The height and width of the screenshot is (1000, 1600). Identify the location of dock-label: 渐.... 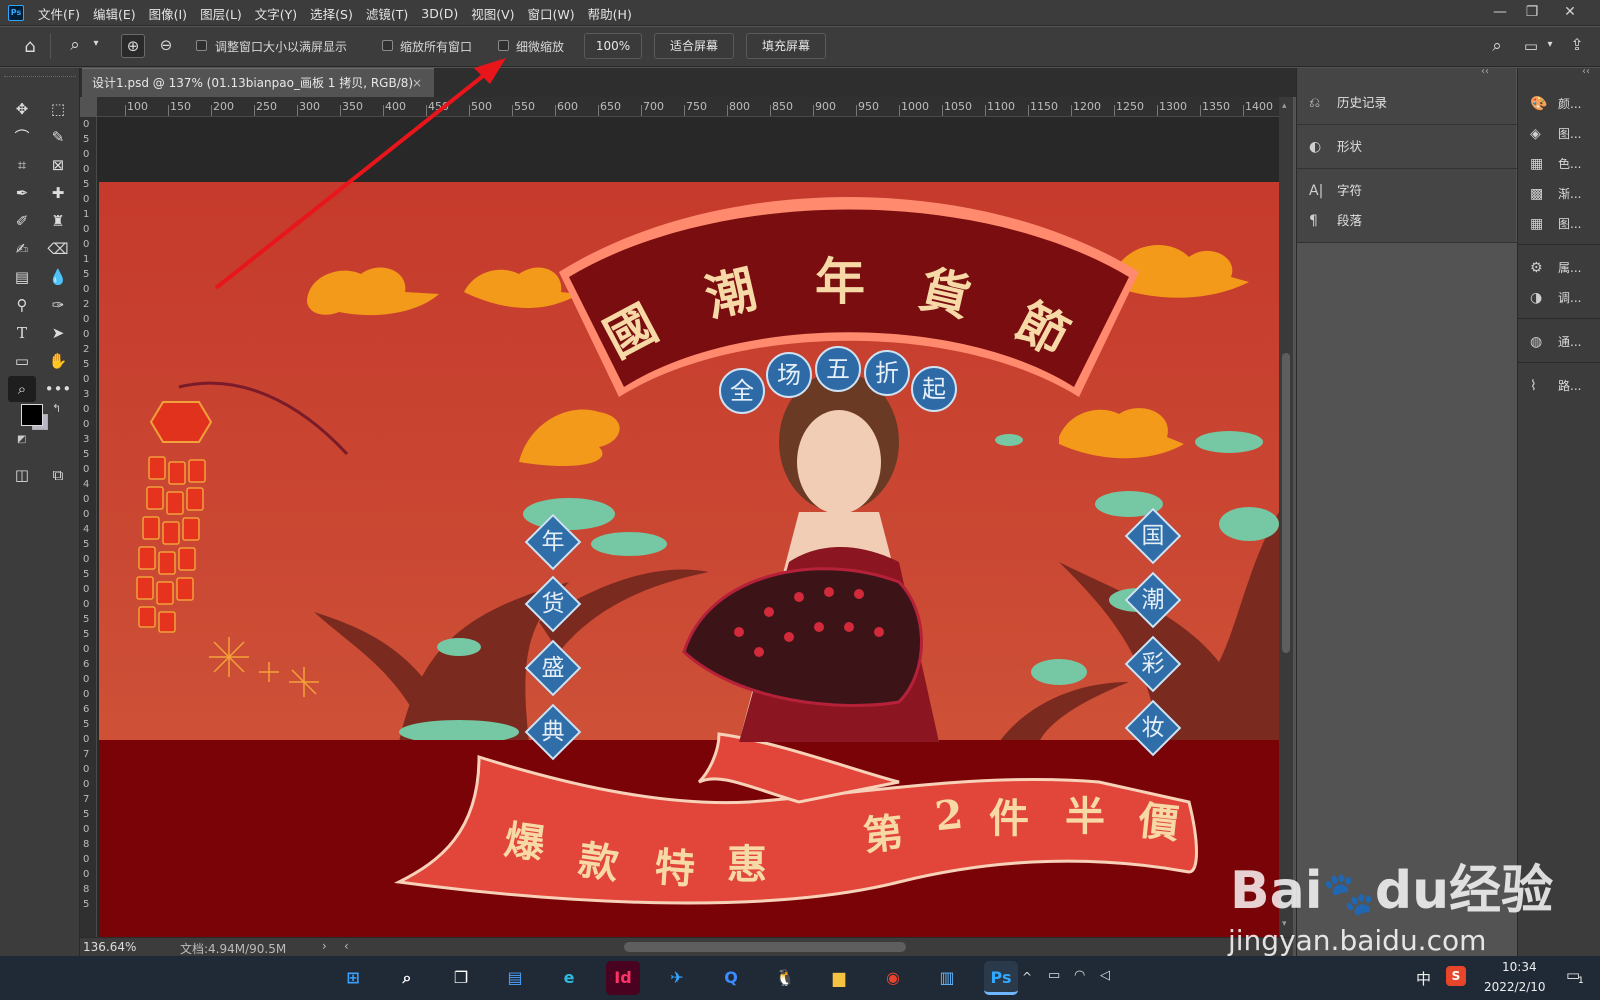
(1570, 194).